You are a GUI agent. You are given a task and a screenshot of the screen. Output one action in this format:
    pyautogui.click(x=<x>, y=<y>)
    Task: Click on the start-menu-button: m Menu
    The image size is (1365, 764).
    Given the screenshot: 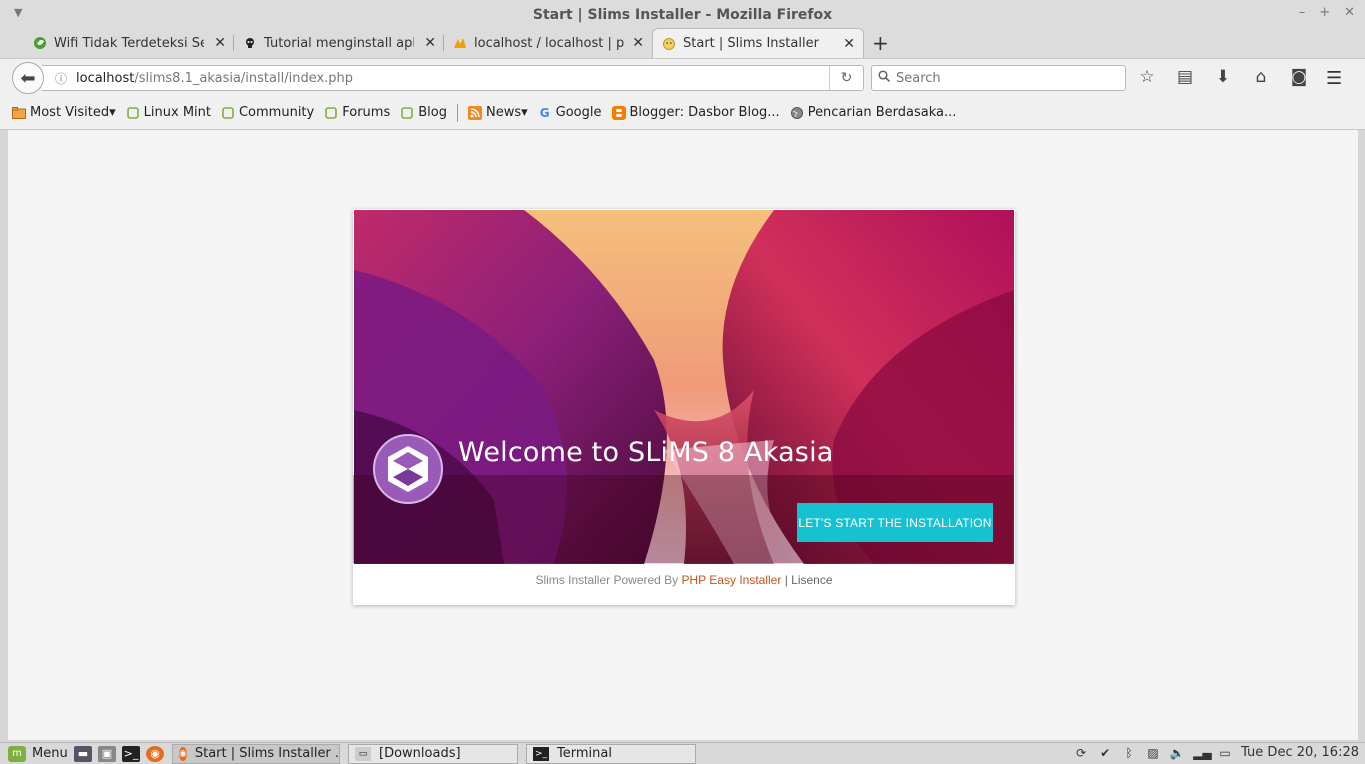 What is the action you would take?
    pyautogui.click(x=35, y=753)
    